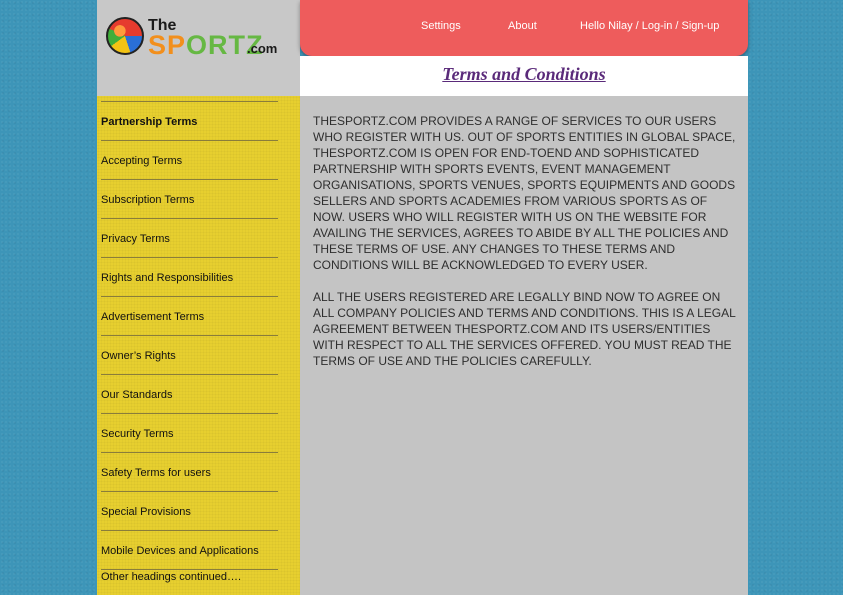  What do you see at coordinates (180, 551) in the screenshot?
I see `sidebar-item-mobile-devices-and-applications: Mobile Devices and Applications` at bounding box center [180, 551].